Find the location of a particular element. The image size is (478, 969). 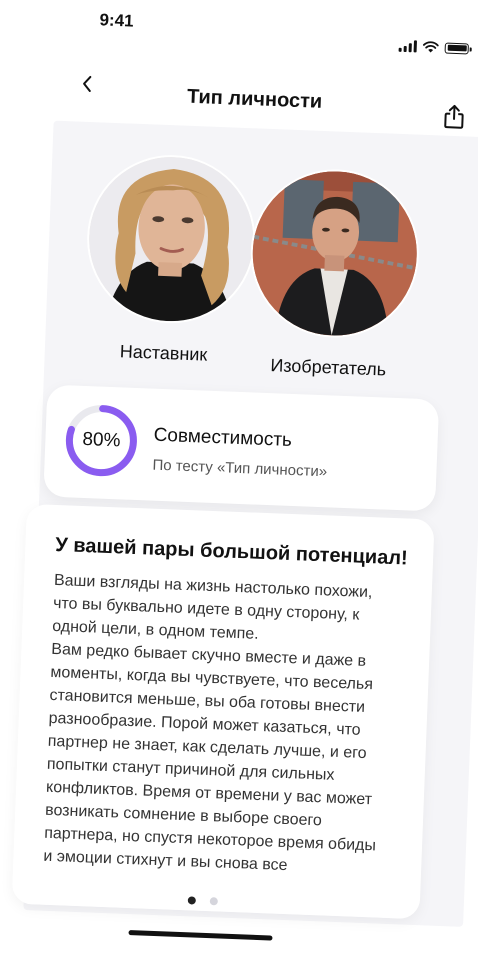

page-indicator is located at coordinates (202, 901).